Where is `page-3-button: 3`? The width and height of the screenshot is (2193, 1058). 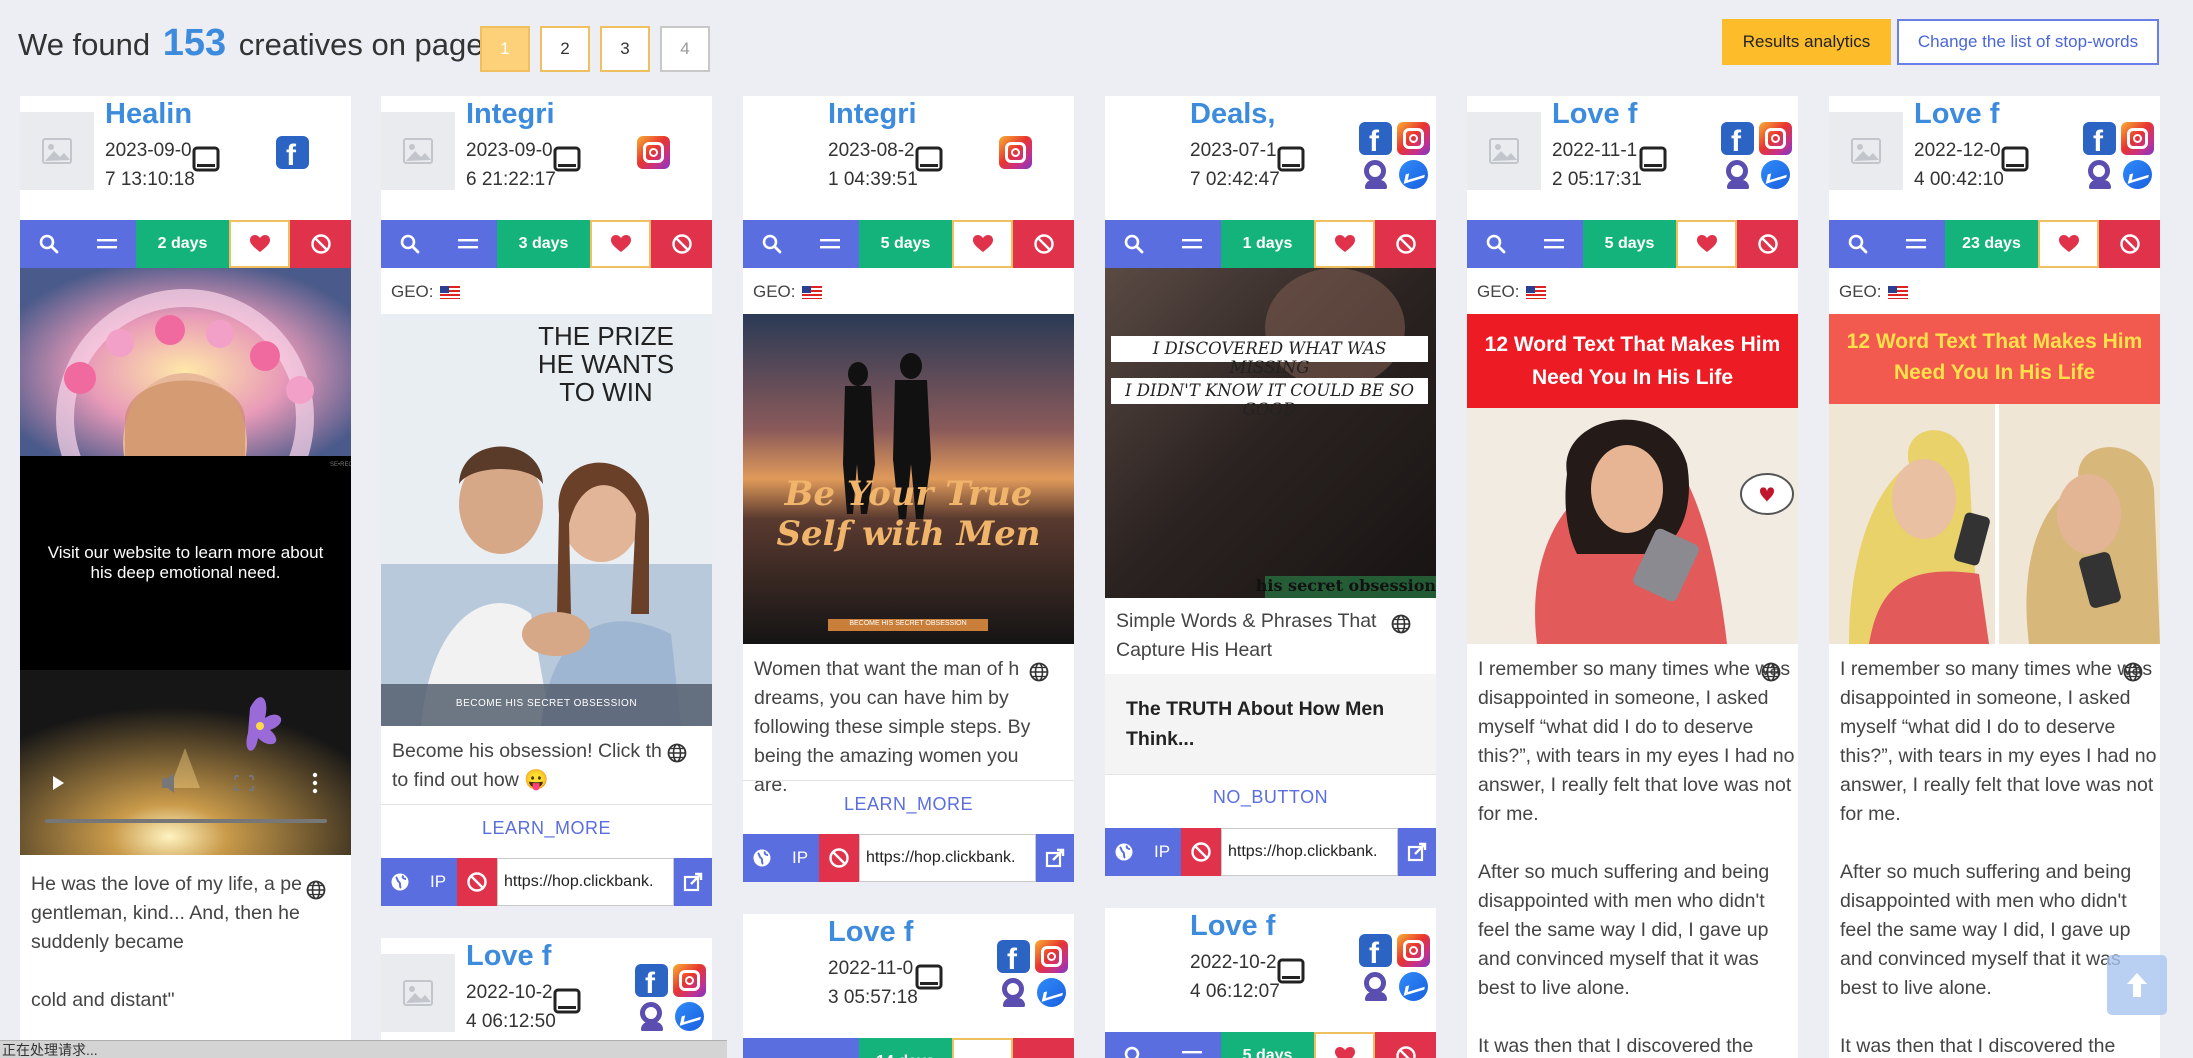 page-3-button: 3 is located at coordinates (625, 49).